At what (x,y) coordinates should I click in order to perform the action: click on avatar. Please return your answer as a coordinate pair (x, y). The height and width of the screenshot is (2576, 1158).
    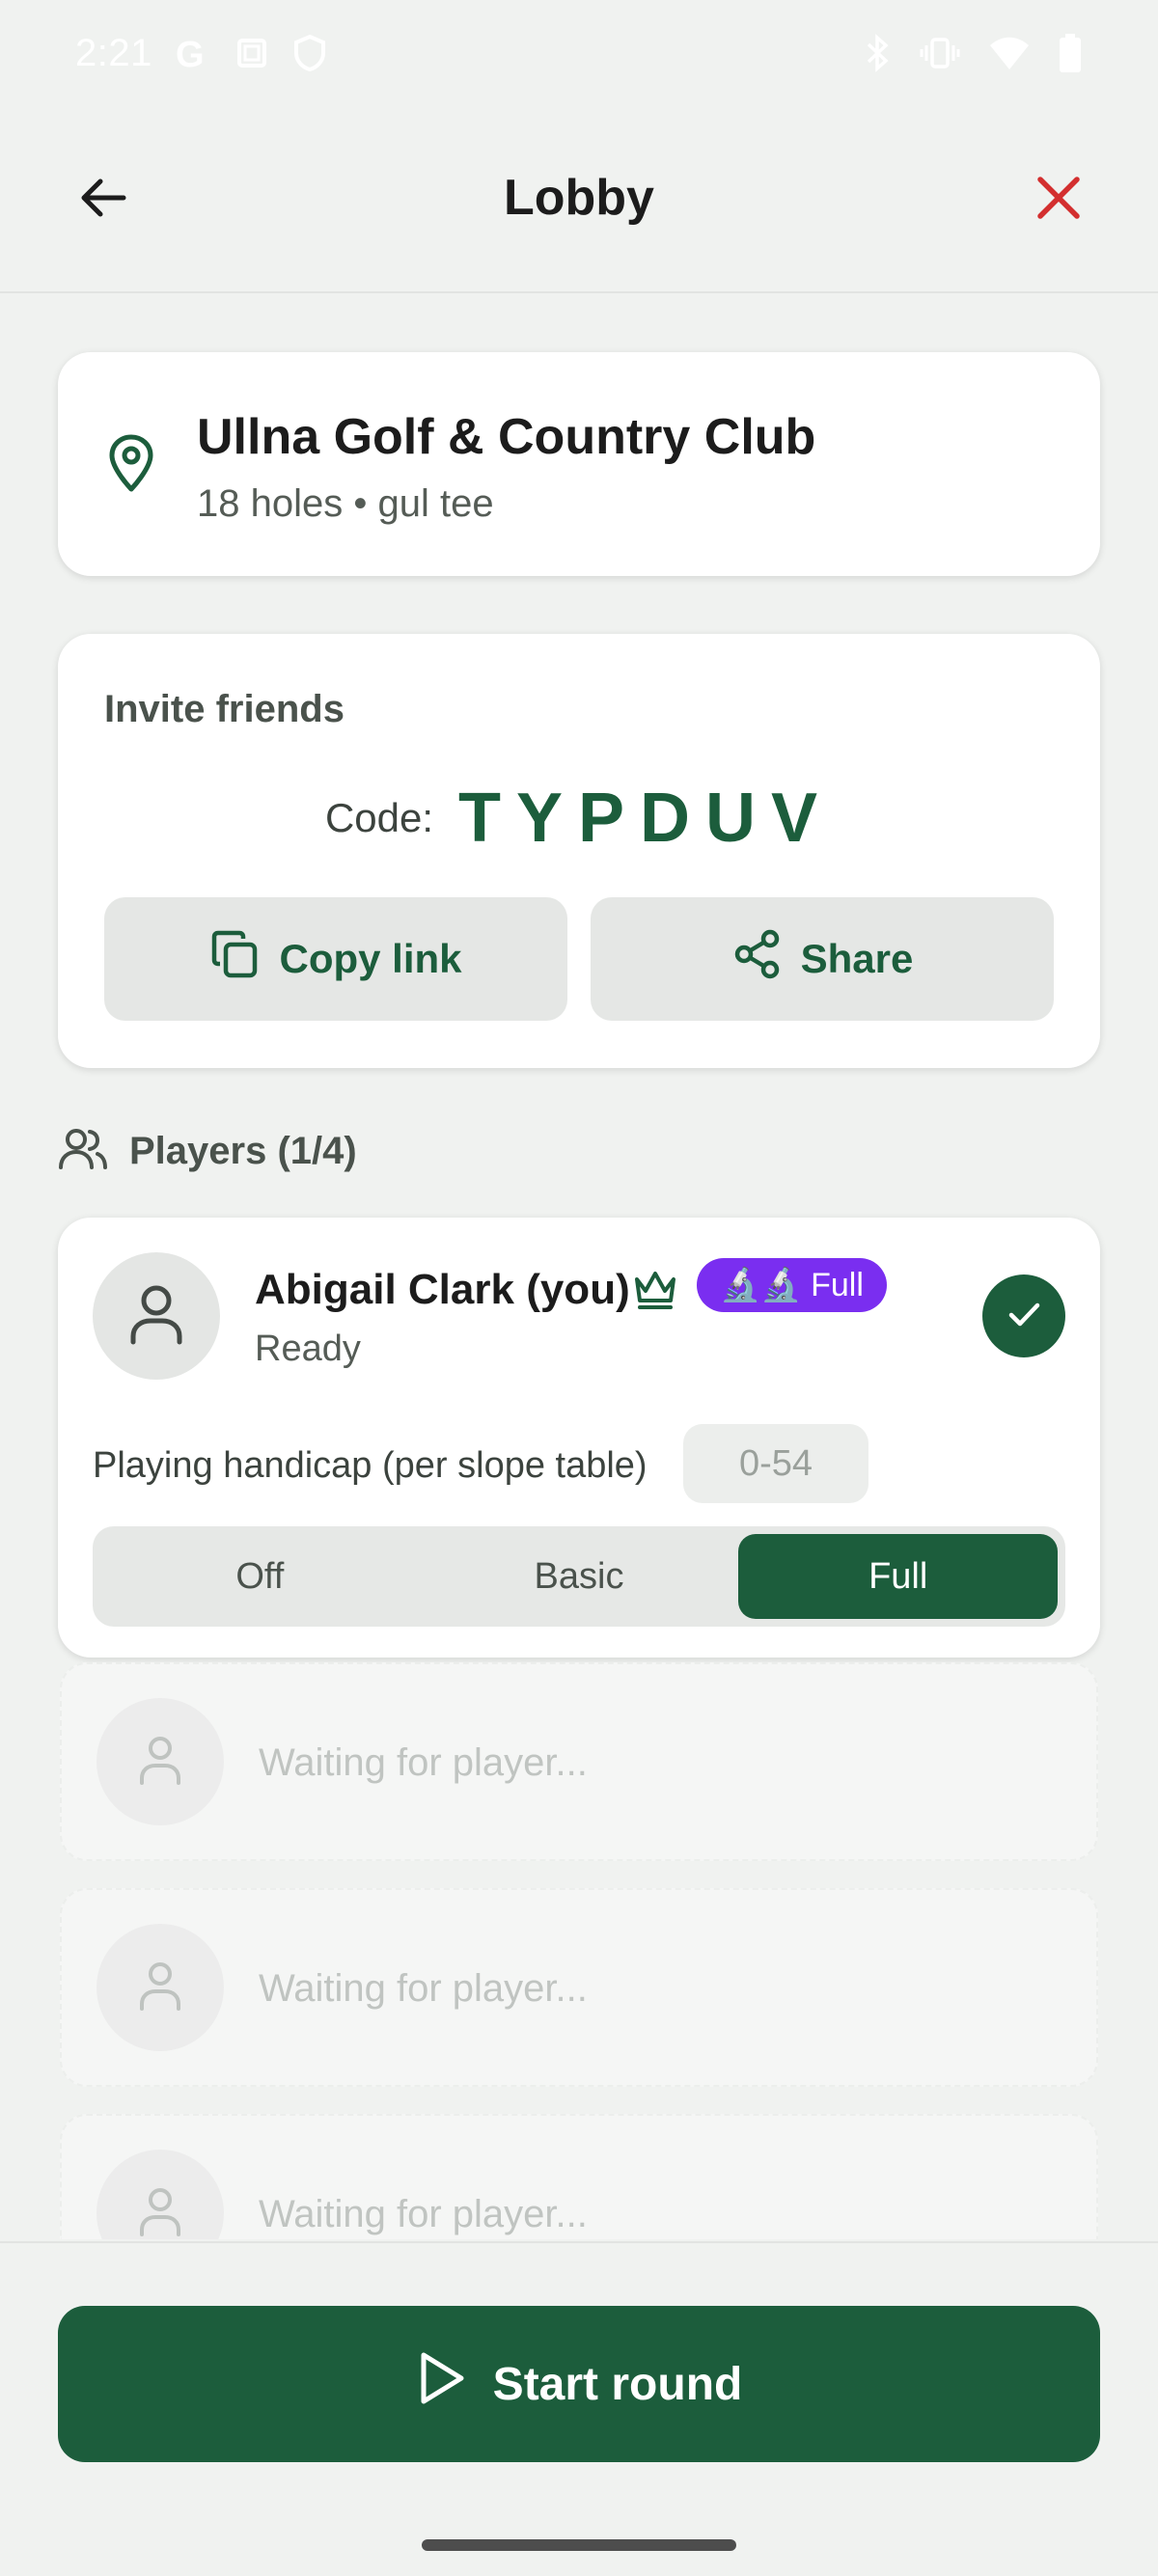
    Looking at the image, I should click on (156, 1316).